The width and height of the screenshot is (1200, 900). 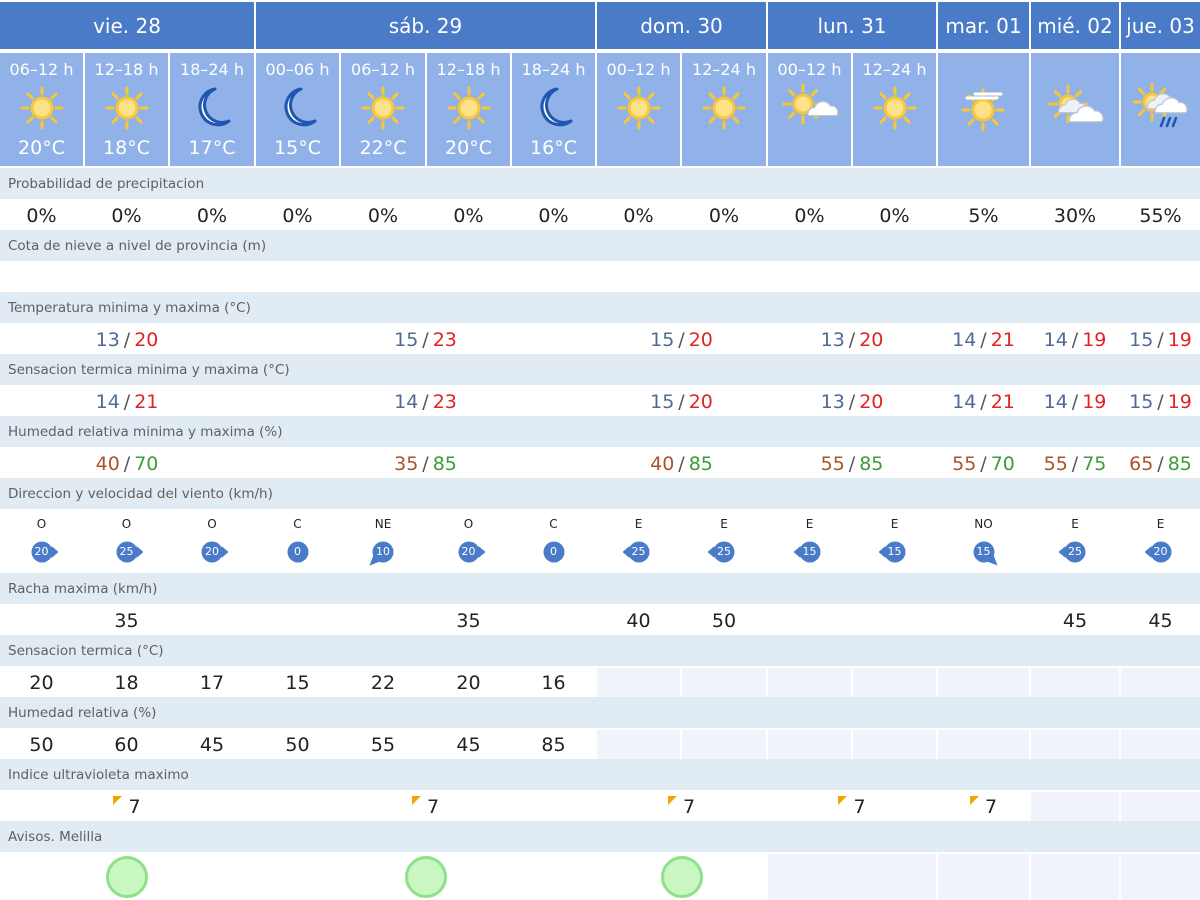 I want to click on humidity-minmax-max: 75, so click(x=1094, y=463).